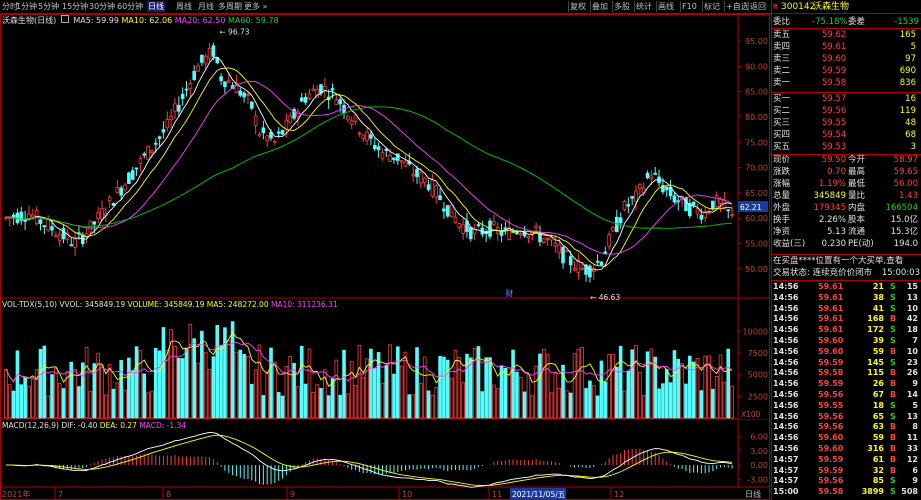  What do you see at coordinates (622, 6) in the screenshot?
I see `toolbar-multi-stock-button: 多股` at bounding box center [622, 6].